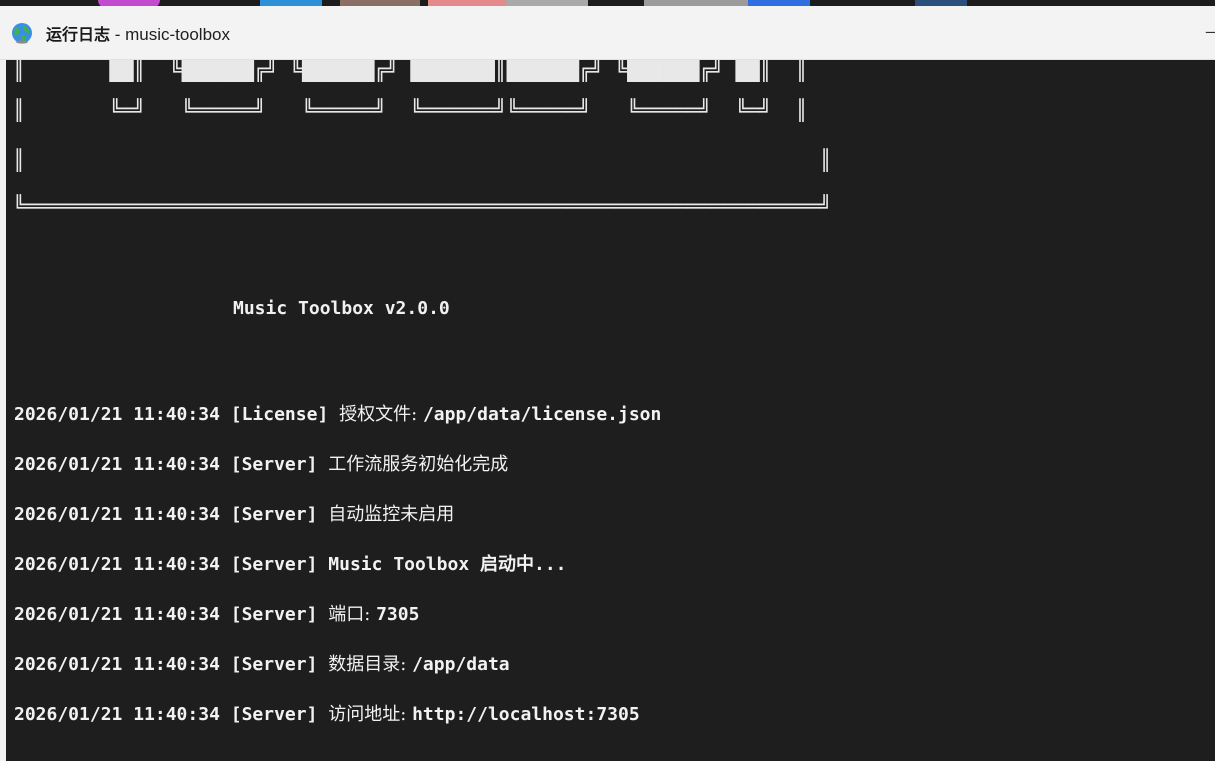 The image size is (1215, 761). What do you see at coordinates (370, 664) in the screenshot?
I see `log-message: 数据目录:` at bounding box center [370, 664].